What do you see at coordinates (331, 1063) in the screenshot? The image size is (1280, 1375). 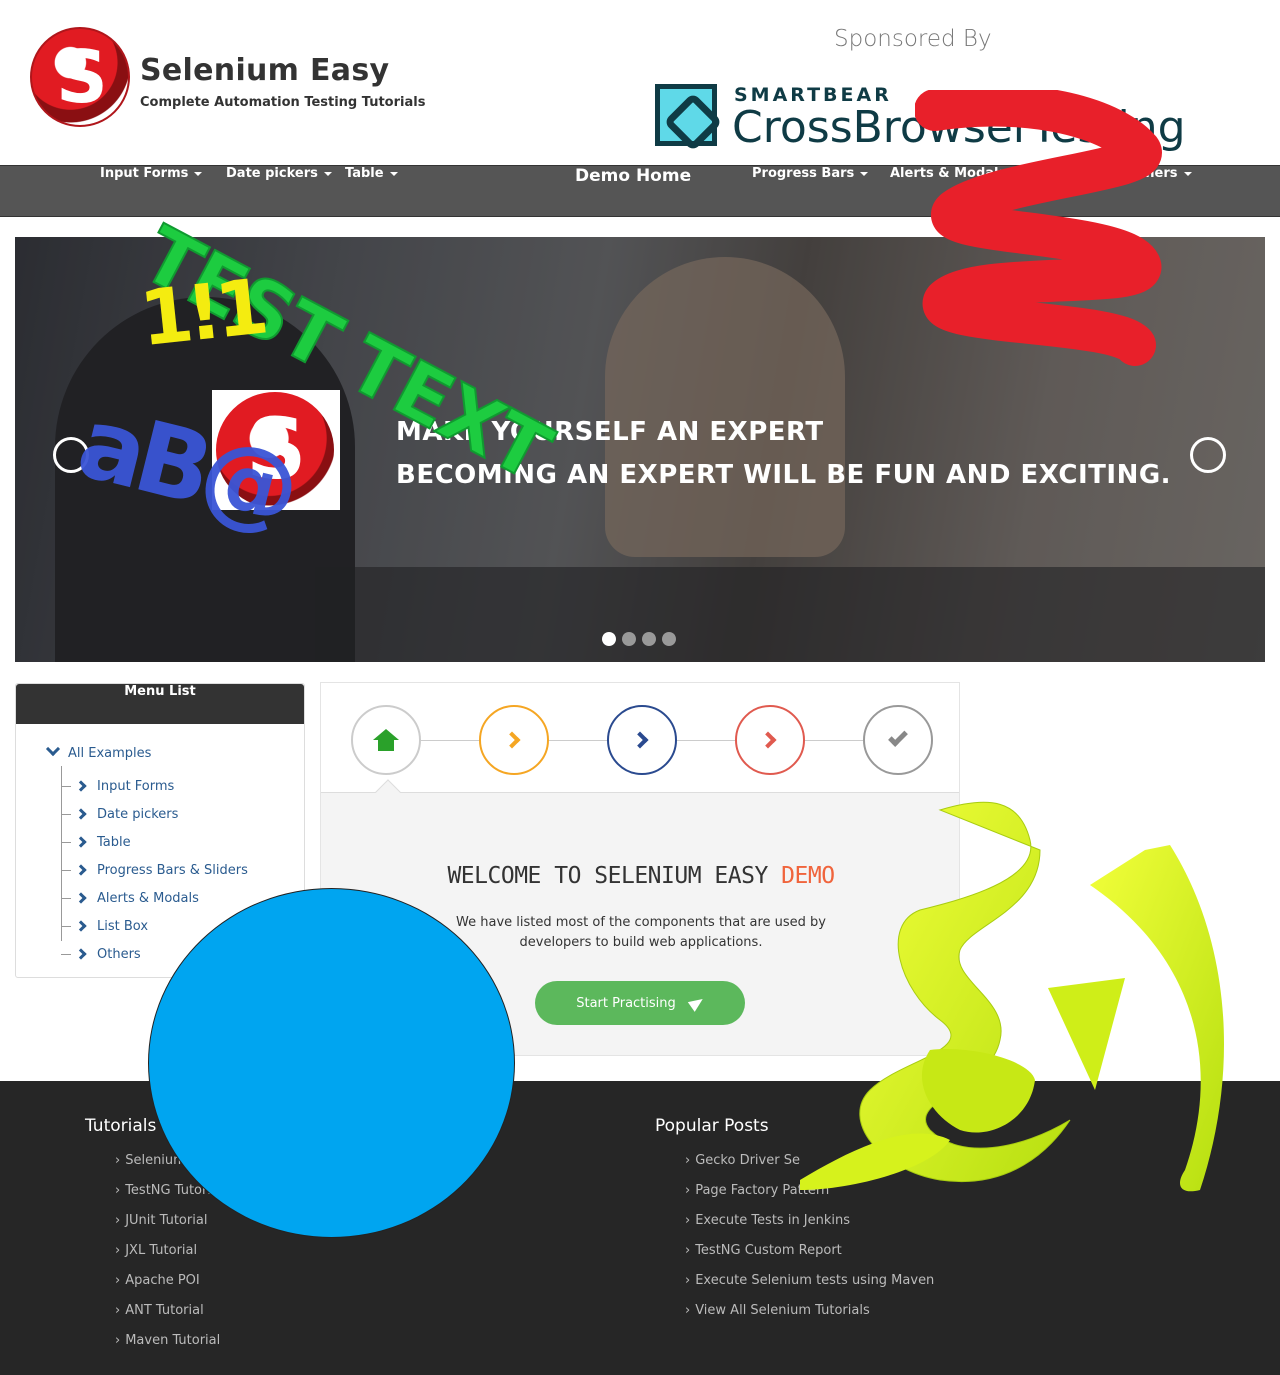 I see `blue-circle-overlay` at bounding box center [331, 1063].